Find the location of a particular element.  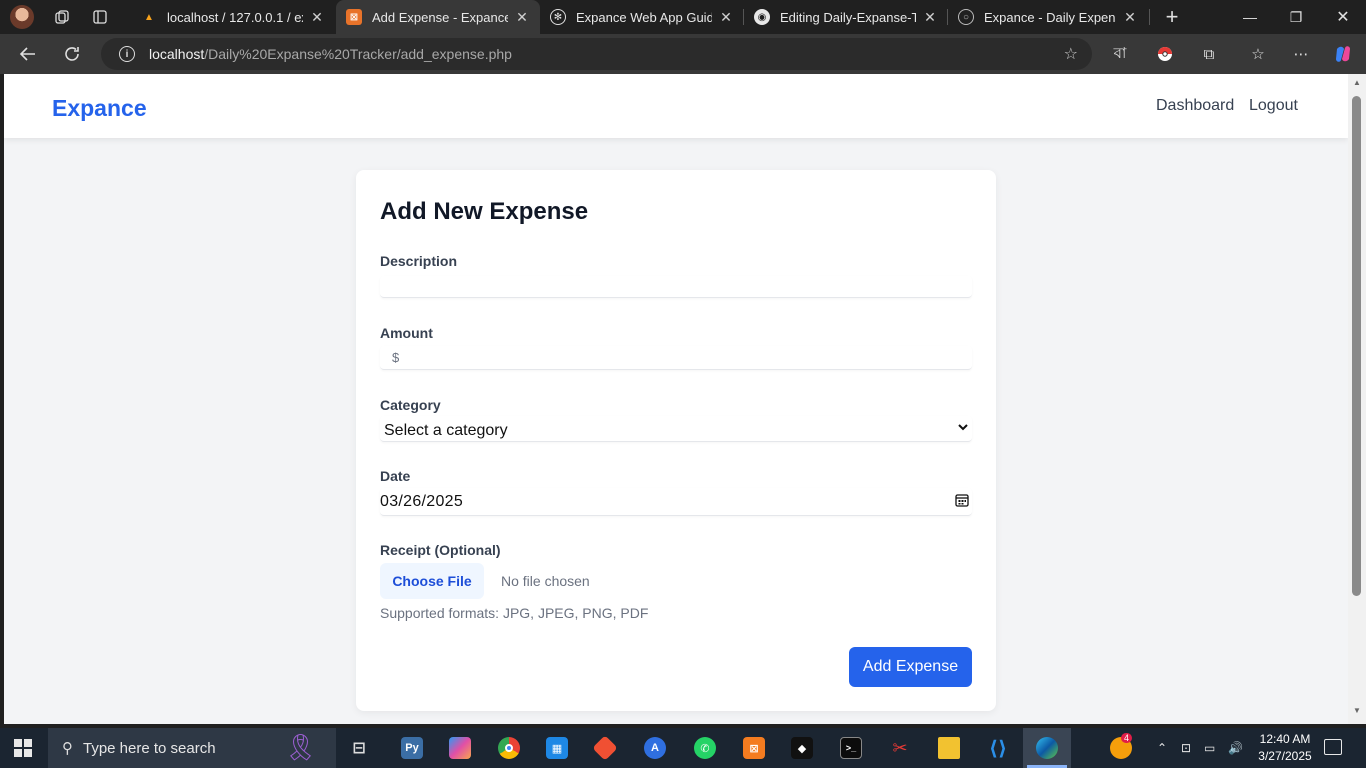

workspaces-icon is located at coordinates (62, 17).